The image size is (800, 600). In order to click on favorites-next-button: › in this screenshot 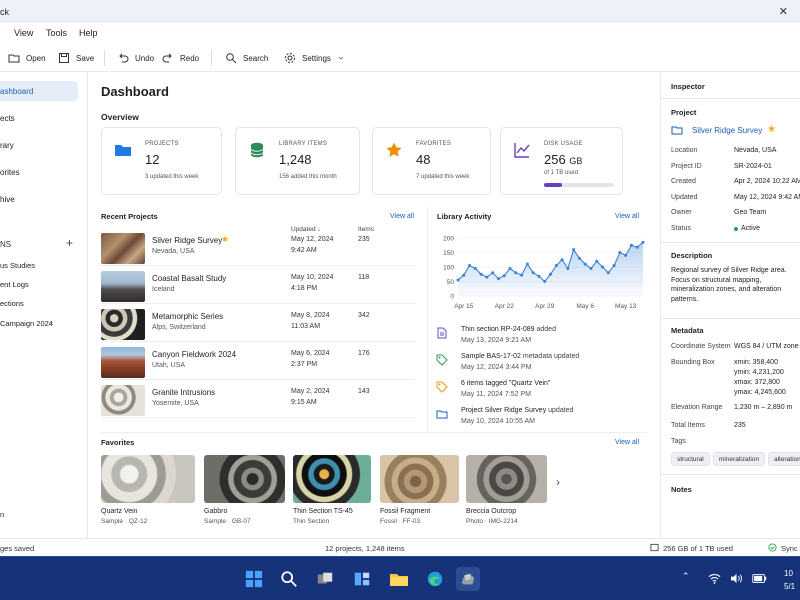, I will do `click(558, 482)`.